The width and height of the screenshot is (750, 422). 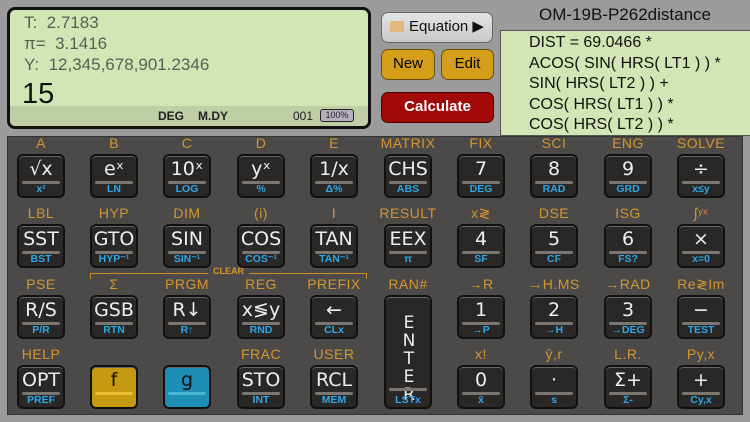 What do you see at coordinates (628, 169) in the screenshot?
I see `key-label: 9` at bounding box center [628, 169].